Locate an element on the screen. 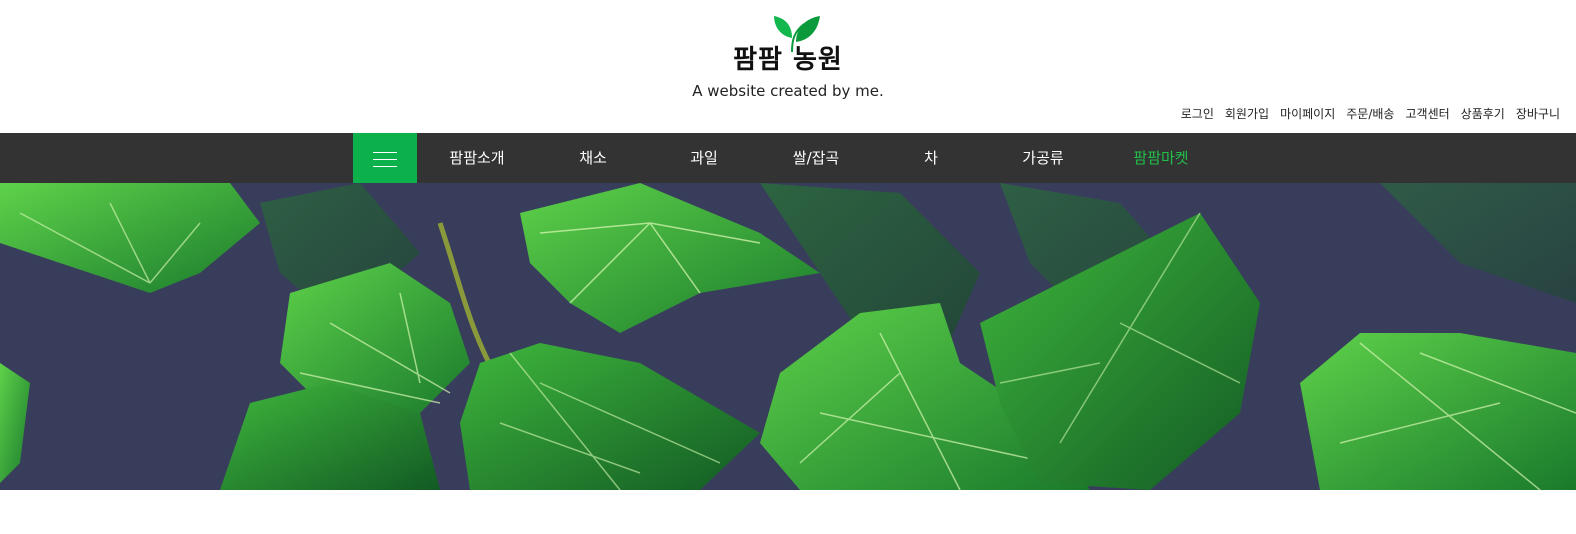 Image resolution: width=1576 pixels, height=534 pixels. cart-link: 장바구니 is located at coordinates (1538, 114).